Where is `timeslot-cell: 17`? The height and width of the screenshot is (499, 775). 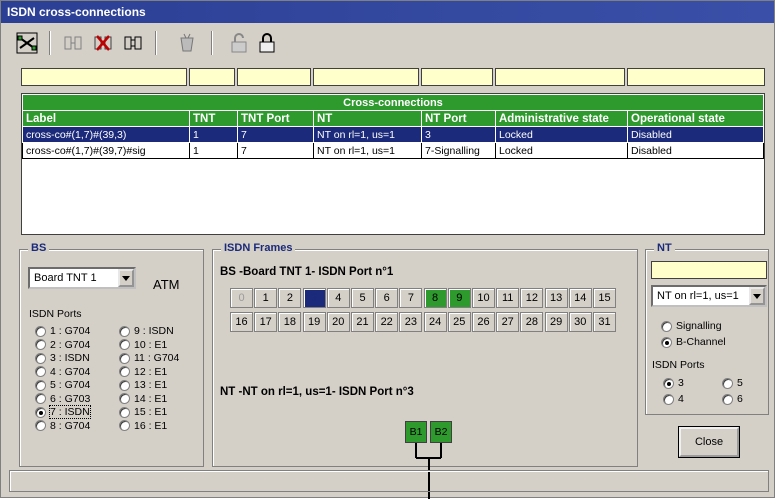
timeslot-cell: 17 is located at coordinates (266, 322).